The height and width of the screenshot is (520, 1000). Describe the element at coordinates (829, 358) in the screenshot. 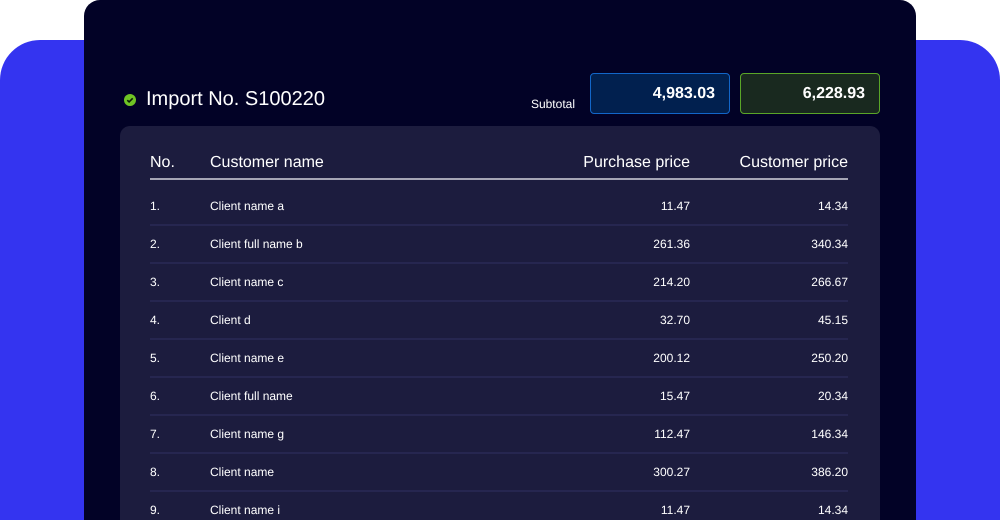

I see `table-cell: 250.20` at that location.